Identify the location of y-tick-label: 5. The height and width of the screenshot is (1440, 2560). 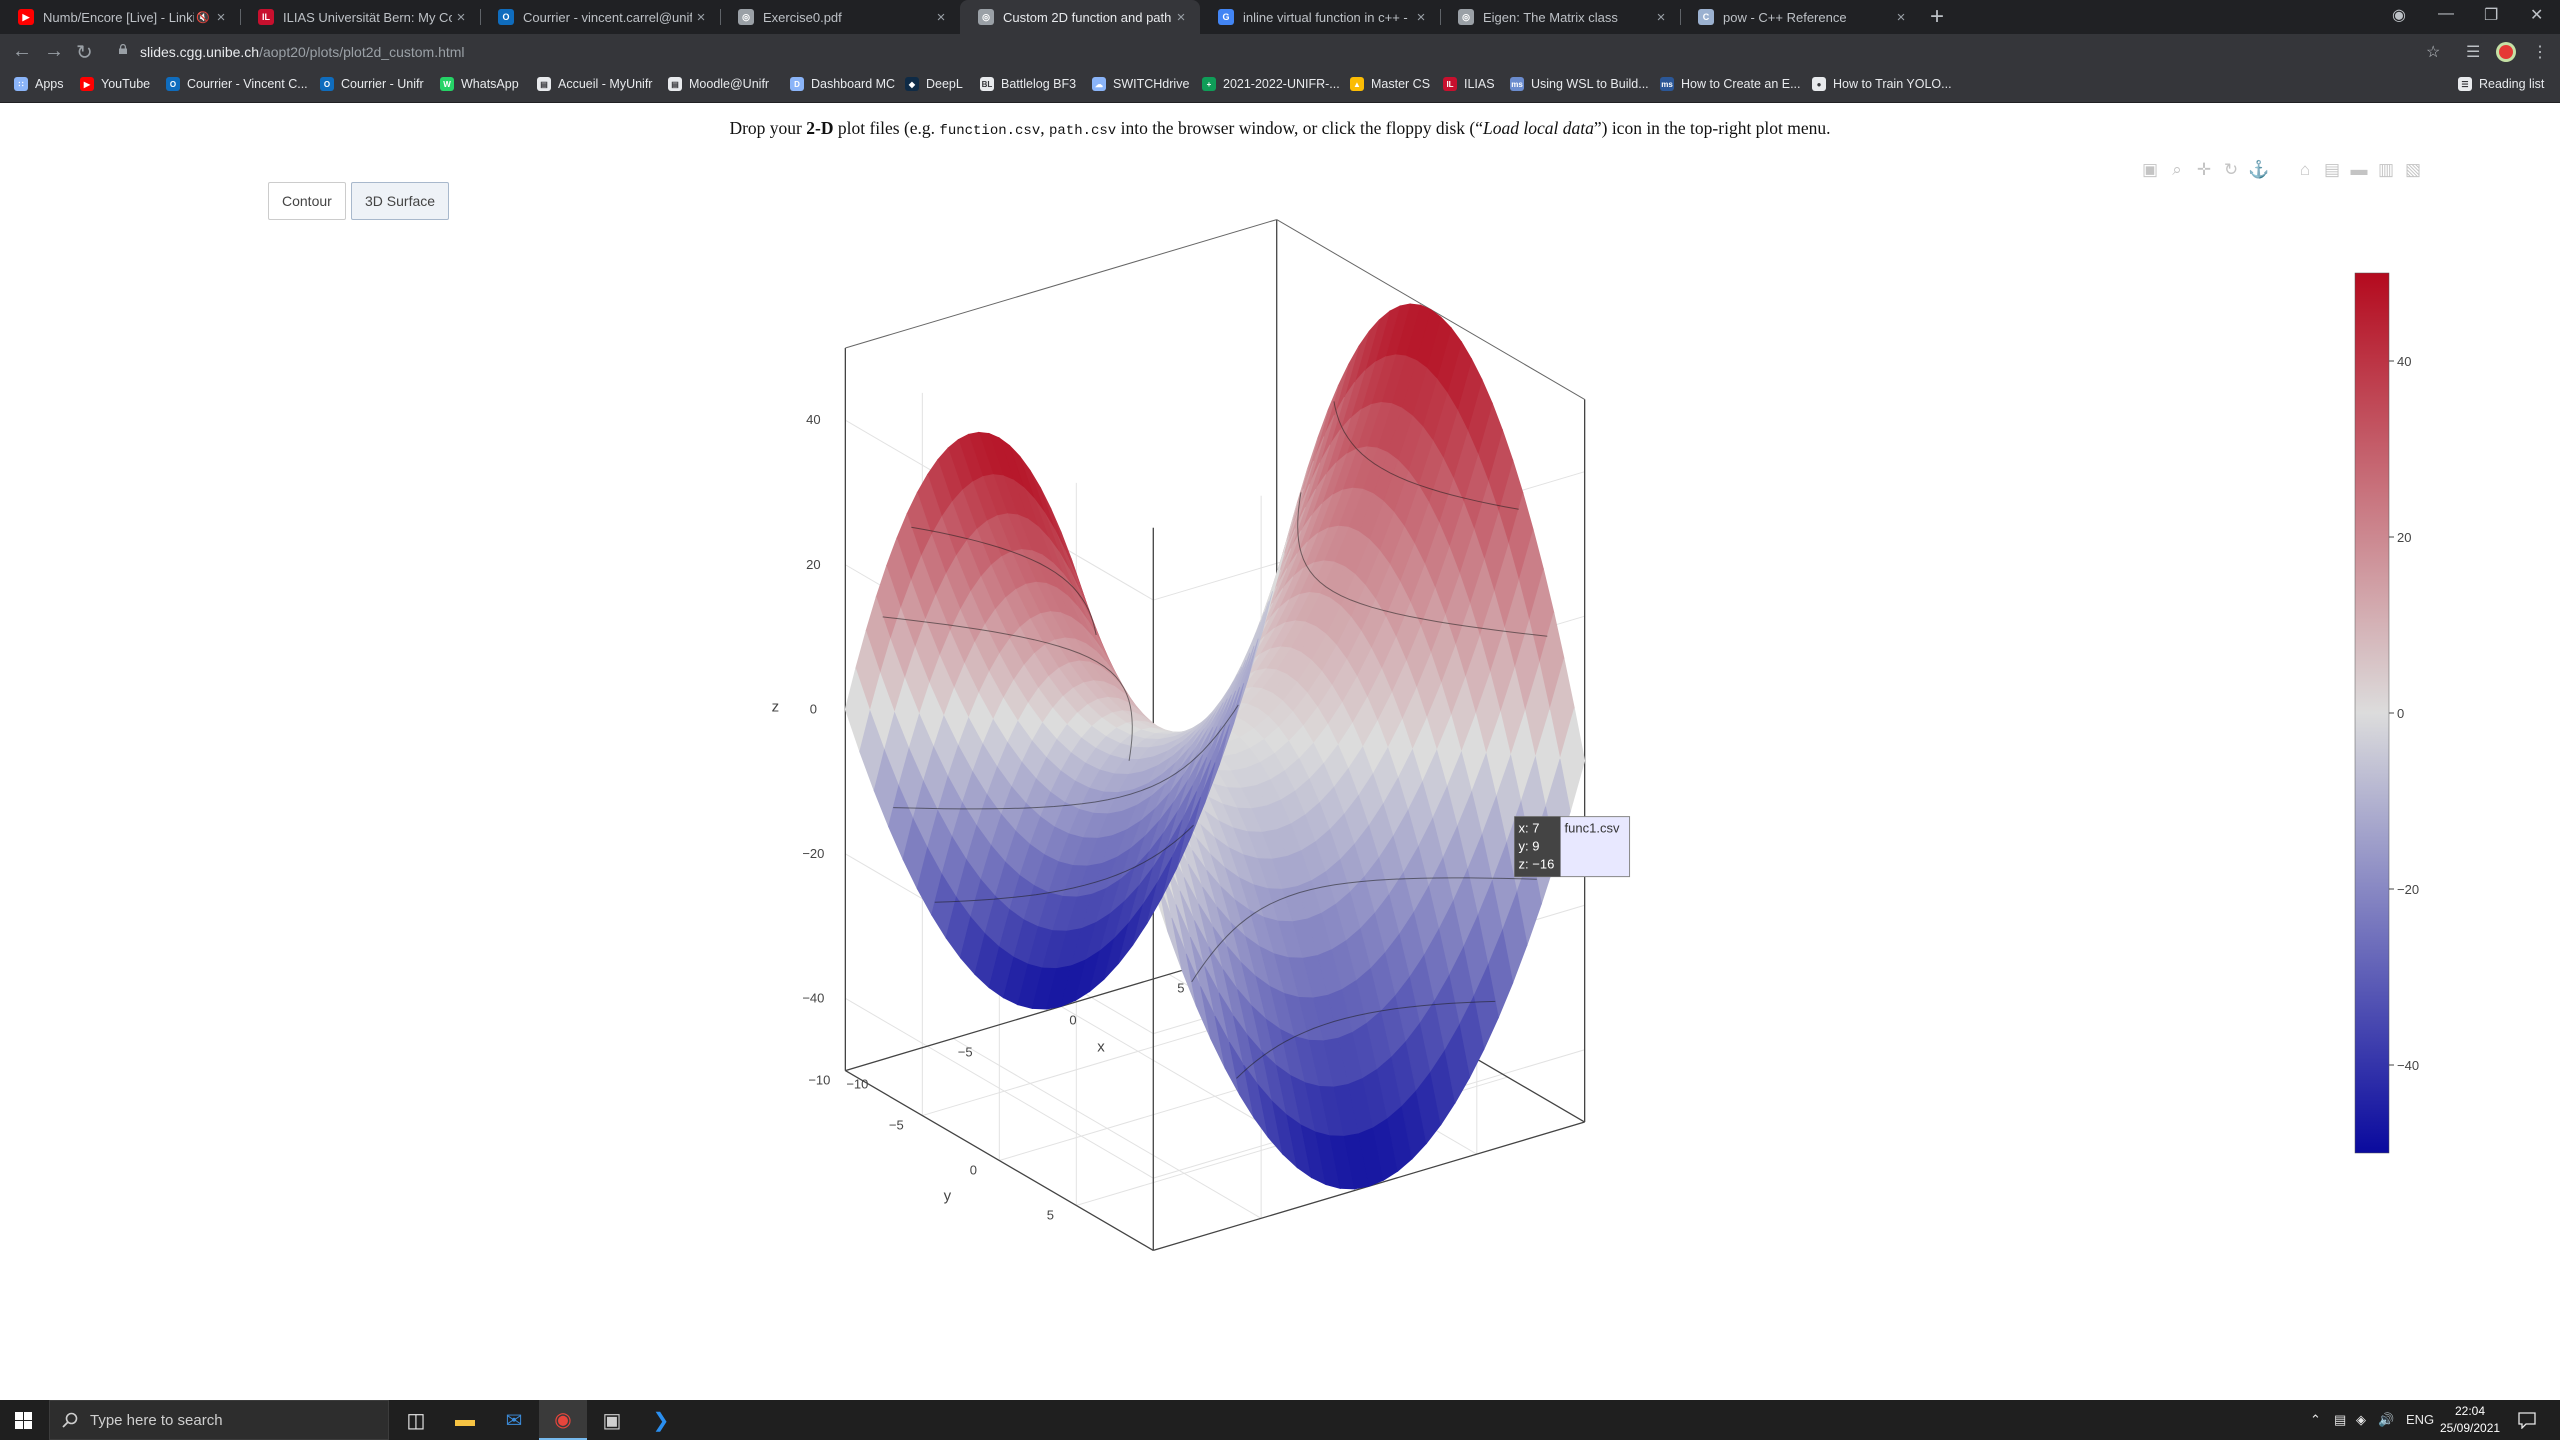
(1050, 1214).